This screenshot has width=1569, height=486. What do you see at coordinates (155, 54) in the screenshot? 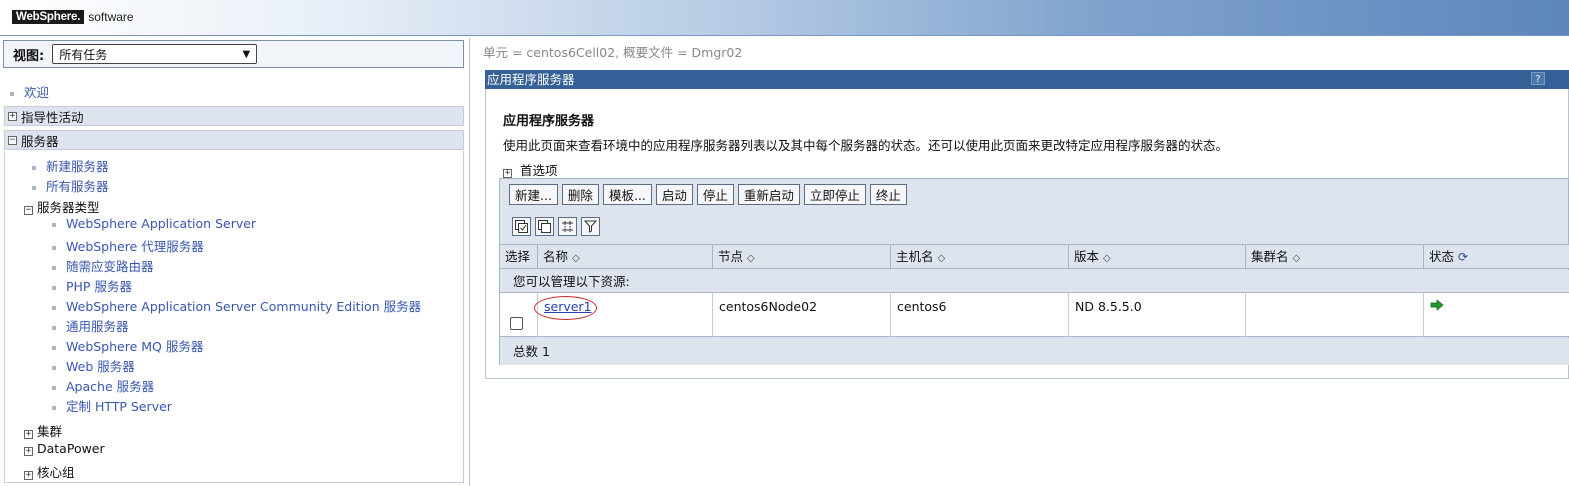
I see `view-select: 所有任务 ▼` at bounding box center [155, 54].